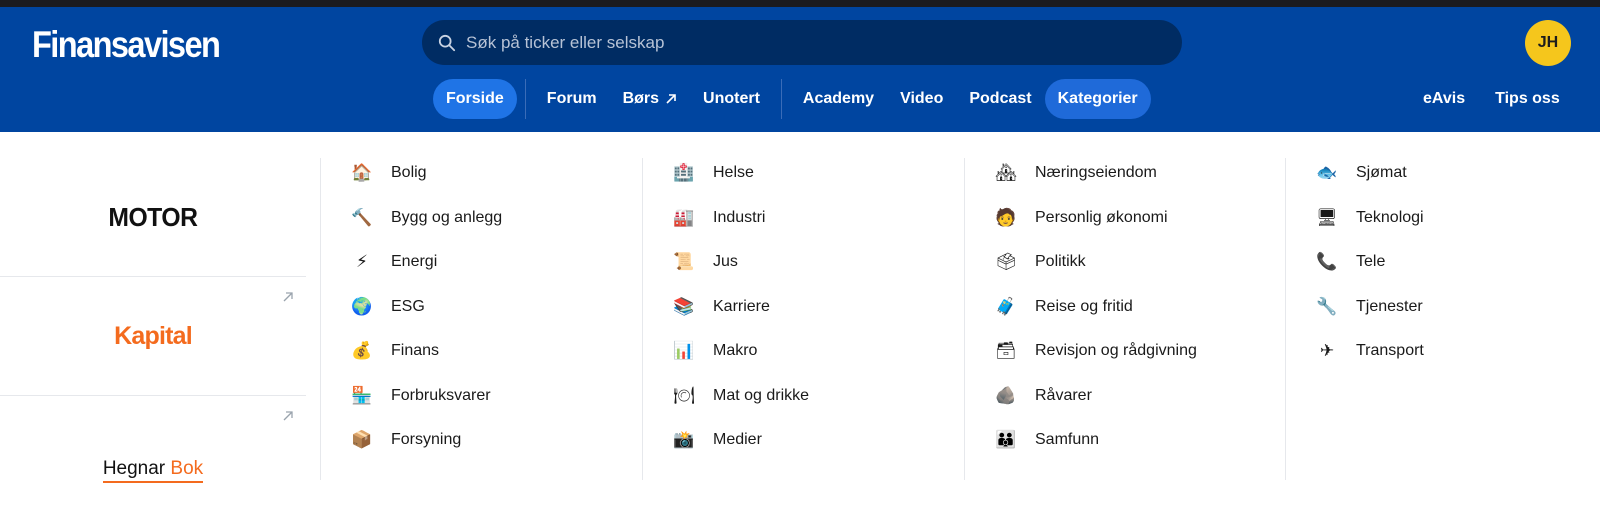 The height and width of the screenshot is (514, 1600). I want to click on hegnar-bok-logo: Hegnar Bok, so click(153, 470).